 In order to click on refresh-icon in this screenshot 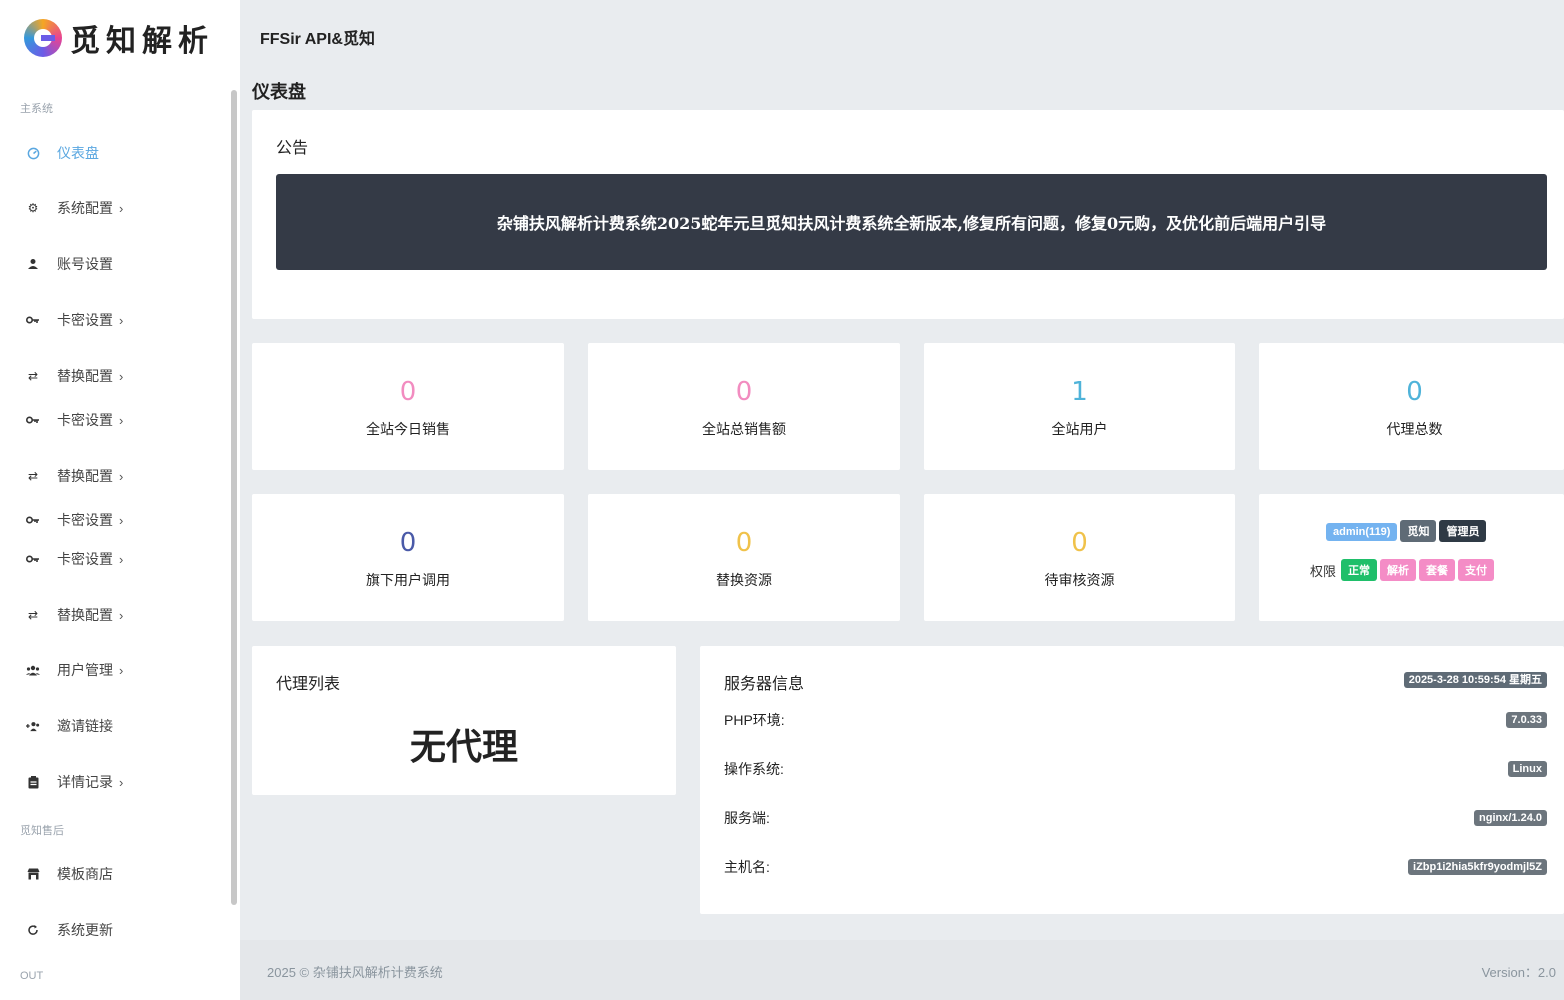, I will do `click(33, 930)`.